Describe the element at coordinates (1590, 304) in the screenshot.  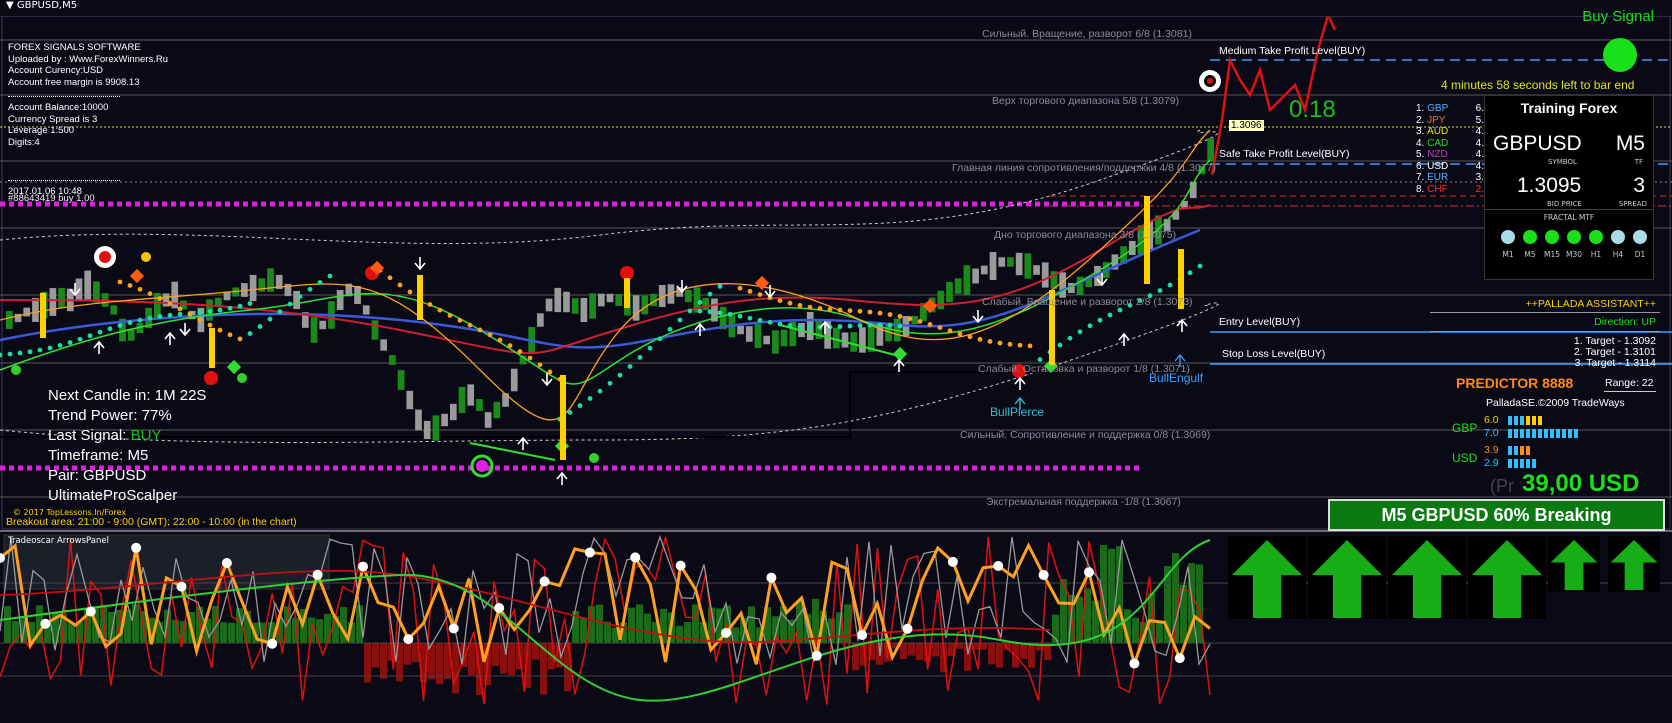
I see `assistant-title: ++PALLADA ASSISTANT++` at that location.